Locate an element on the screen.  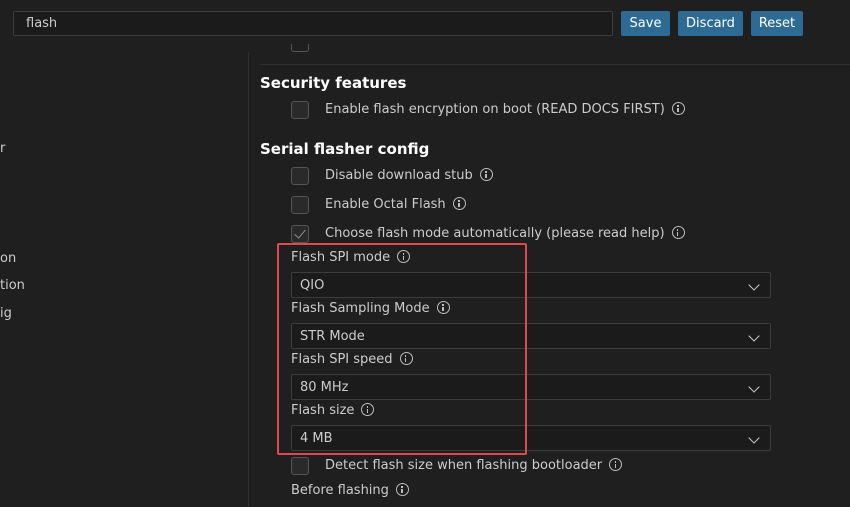
discard-button: Discard is located at coordinates (710, 23).